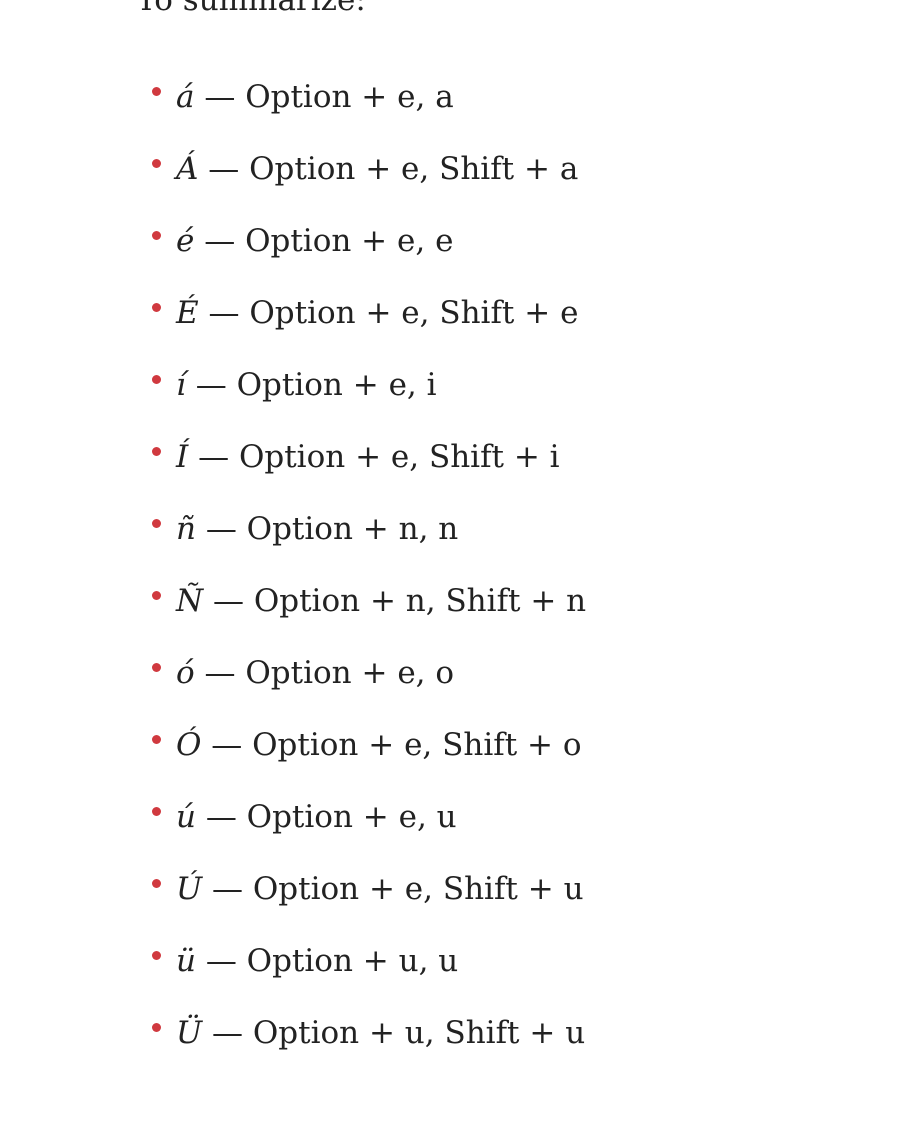 The image size is (904, 1130). Describe the element at coordinates (394, 1033) in the screenshot. I see `shortcut-description: — Option + u, Shift + u` at that location.